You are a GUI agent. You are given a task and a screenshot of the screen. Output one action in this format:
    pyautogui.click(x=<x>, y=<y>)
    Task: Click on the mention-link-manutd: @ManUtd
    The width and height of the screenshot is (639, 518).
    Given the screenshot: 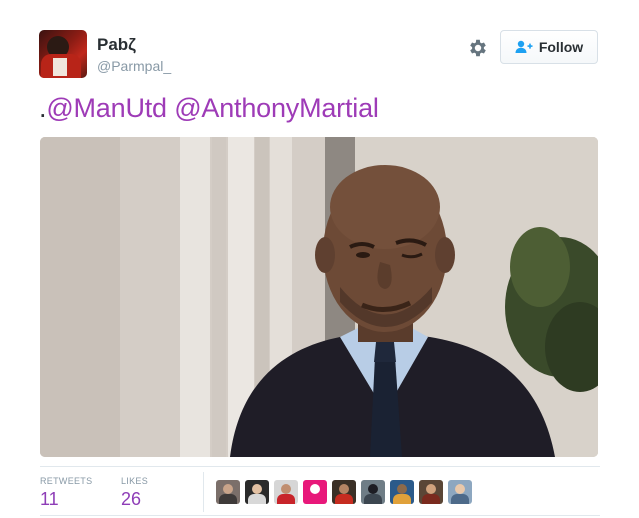 What is the action you would take?
    pyautogui.click(x=106, y=108)
    